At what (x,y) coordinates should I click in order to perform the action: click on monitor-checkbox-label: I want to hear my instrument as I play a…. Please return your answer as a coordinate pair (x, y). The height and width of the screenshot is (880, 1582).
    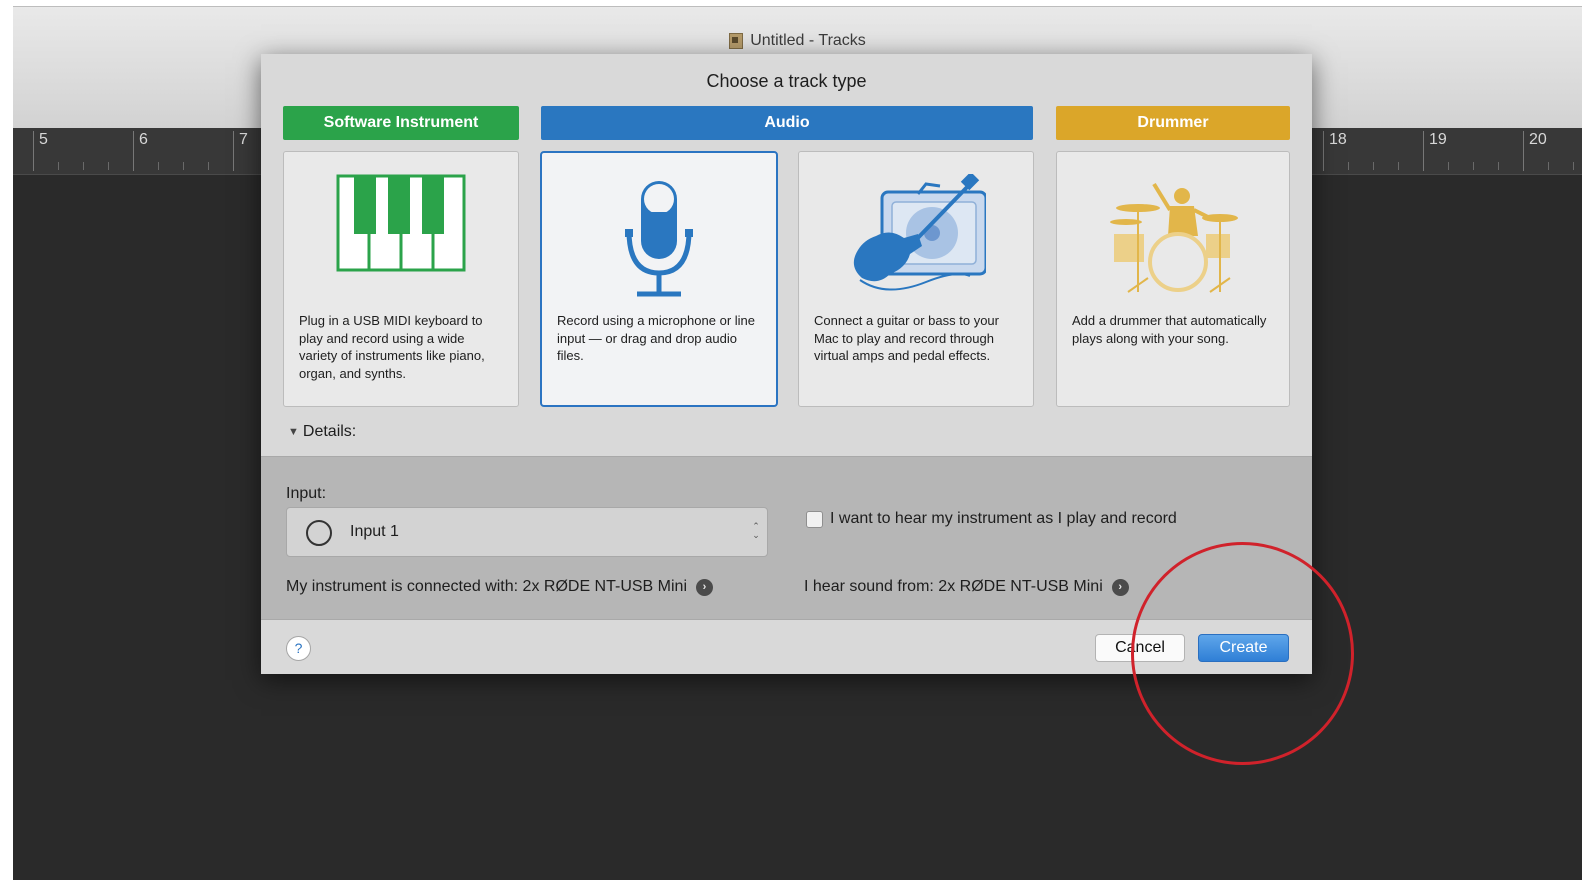
    Looking at the image, I should click on (1003, 519).